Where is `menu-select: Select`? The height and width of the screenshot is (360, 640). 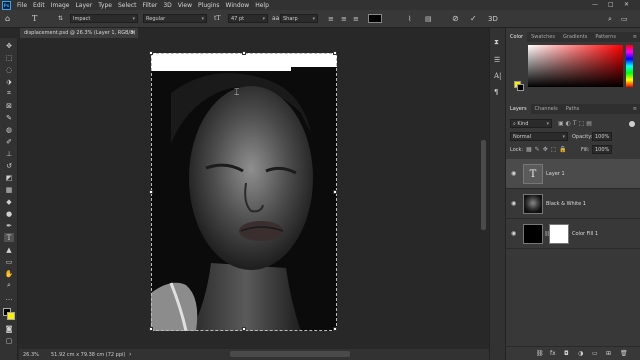 menu-select: Select is located at coordinates (127, 5).